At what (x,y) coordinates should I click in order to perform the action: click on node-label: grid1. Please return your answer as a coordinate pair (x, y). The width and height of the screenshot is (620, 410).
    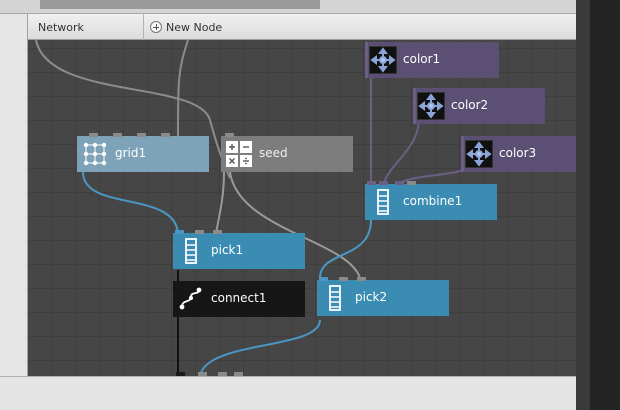
    Looking at the image, I should click on (131, 153).